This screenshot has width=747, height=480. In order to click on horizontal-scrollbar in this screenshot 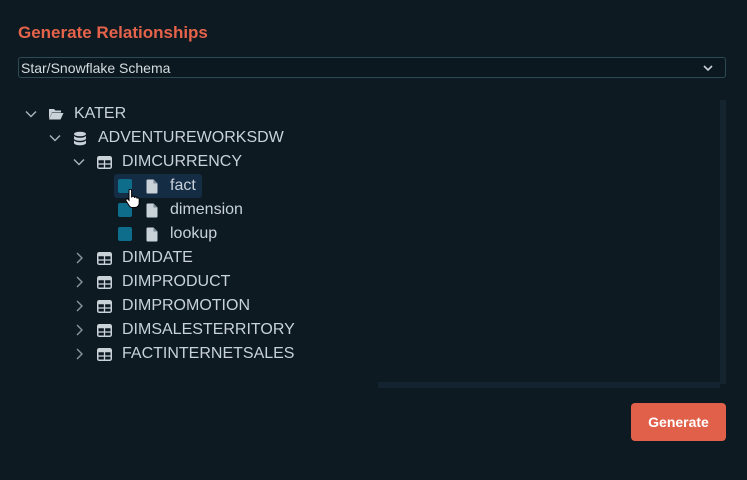, I will do `click(549, 385)`.